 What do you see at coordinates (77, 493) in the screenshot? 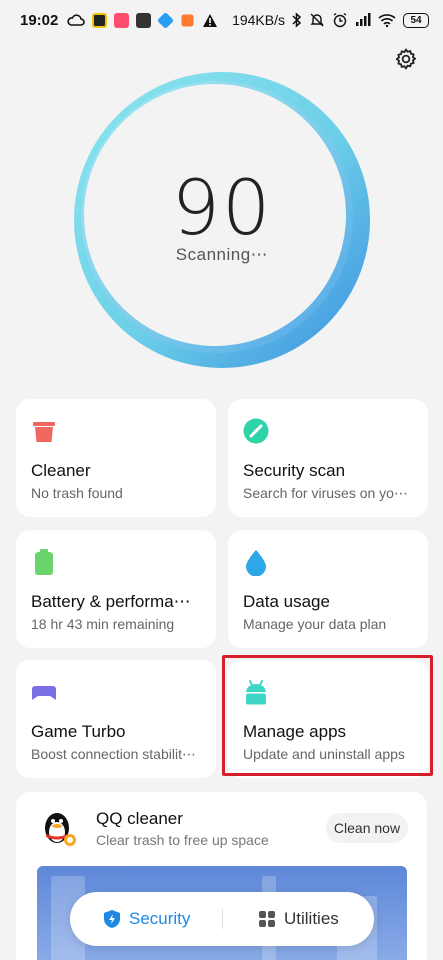
I see `card-subtitle: No trash found` at bounding box center [77, 493].